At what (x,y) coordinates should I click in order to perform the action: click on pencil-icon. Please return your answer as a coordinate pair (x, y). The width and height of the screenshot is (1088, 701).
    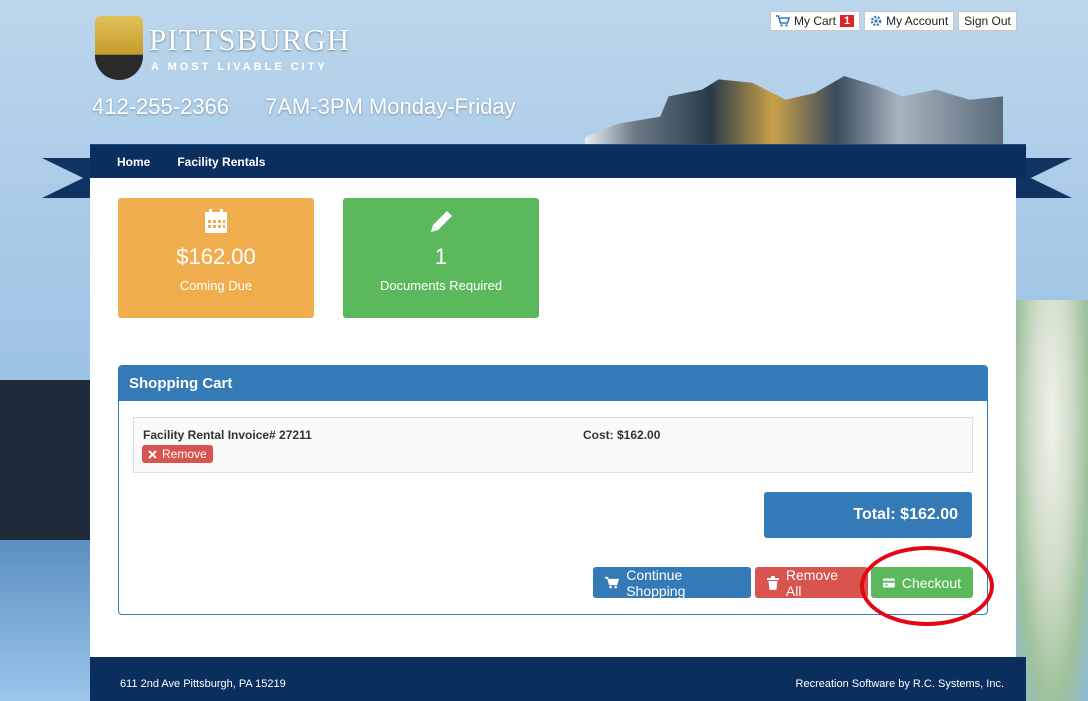
    Looking at the image, I should click on (441, 221).